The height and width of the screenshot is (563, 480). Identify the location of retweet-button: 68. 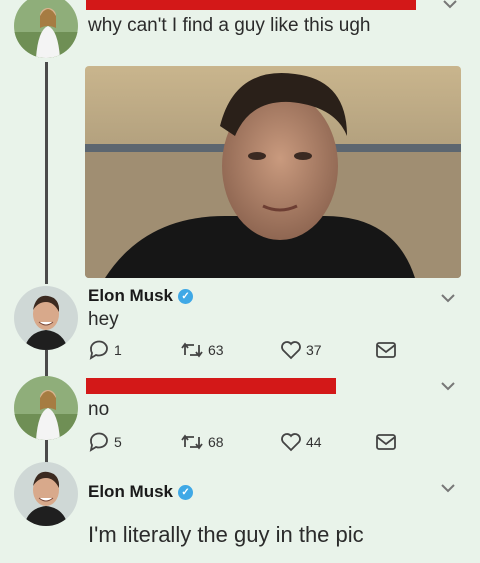
(202, 442).